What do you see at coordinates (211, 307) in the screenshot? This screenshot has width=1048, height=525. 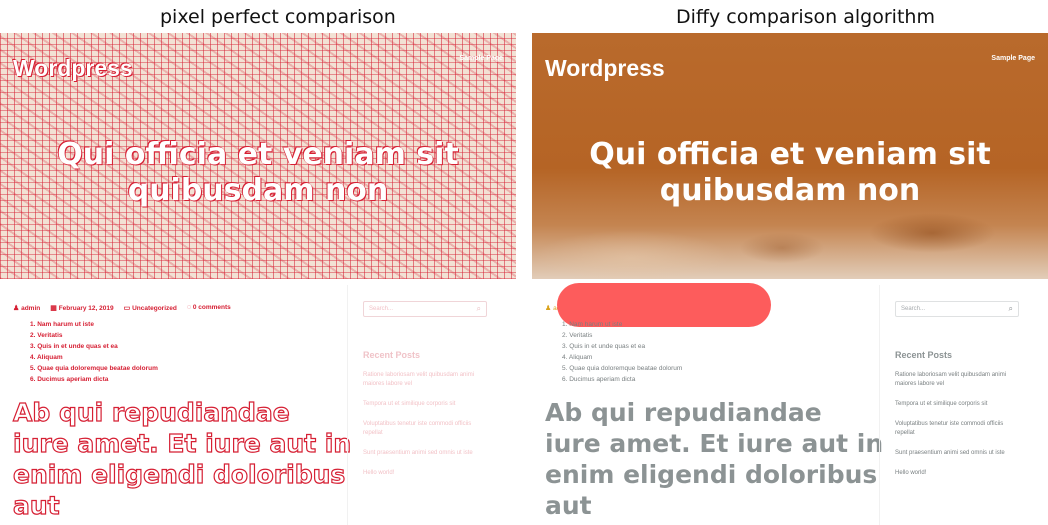 I see `meta-comments-label: 0 comments` at bounding box center [211, 307].